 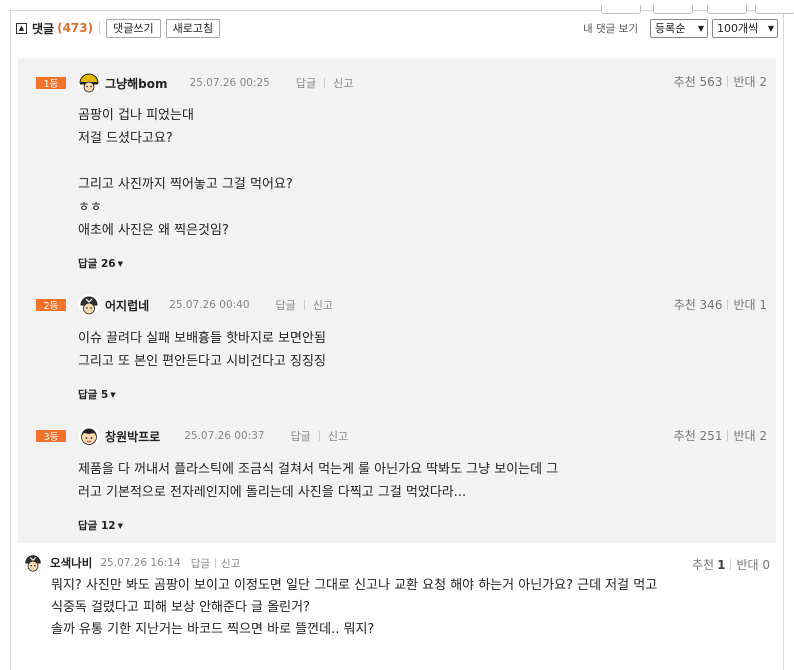 I want to click on oppose-count: 반대 1, so click(x=750, y=304).